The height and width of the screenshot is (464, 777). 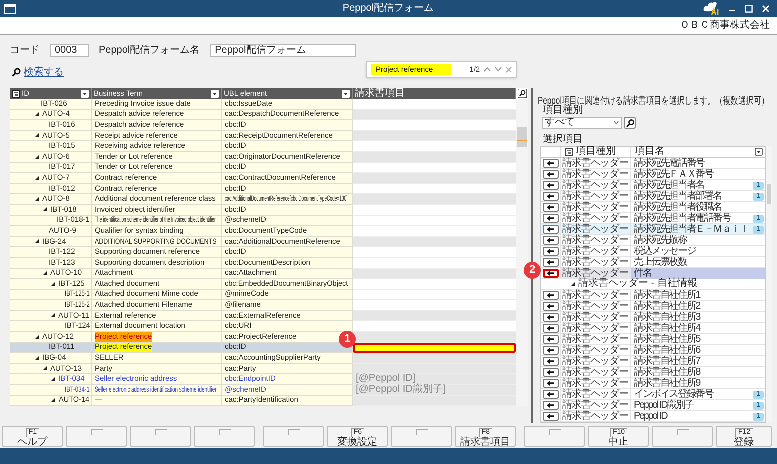 What do you see at coordinates (434, 348) in the screenshot?
I see `assigned-cell` at bounding box center [434, 348].